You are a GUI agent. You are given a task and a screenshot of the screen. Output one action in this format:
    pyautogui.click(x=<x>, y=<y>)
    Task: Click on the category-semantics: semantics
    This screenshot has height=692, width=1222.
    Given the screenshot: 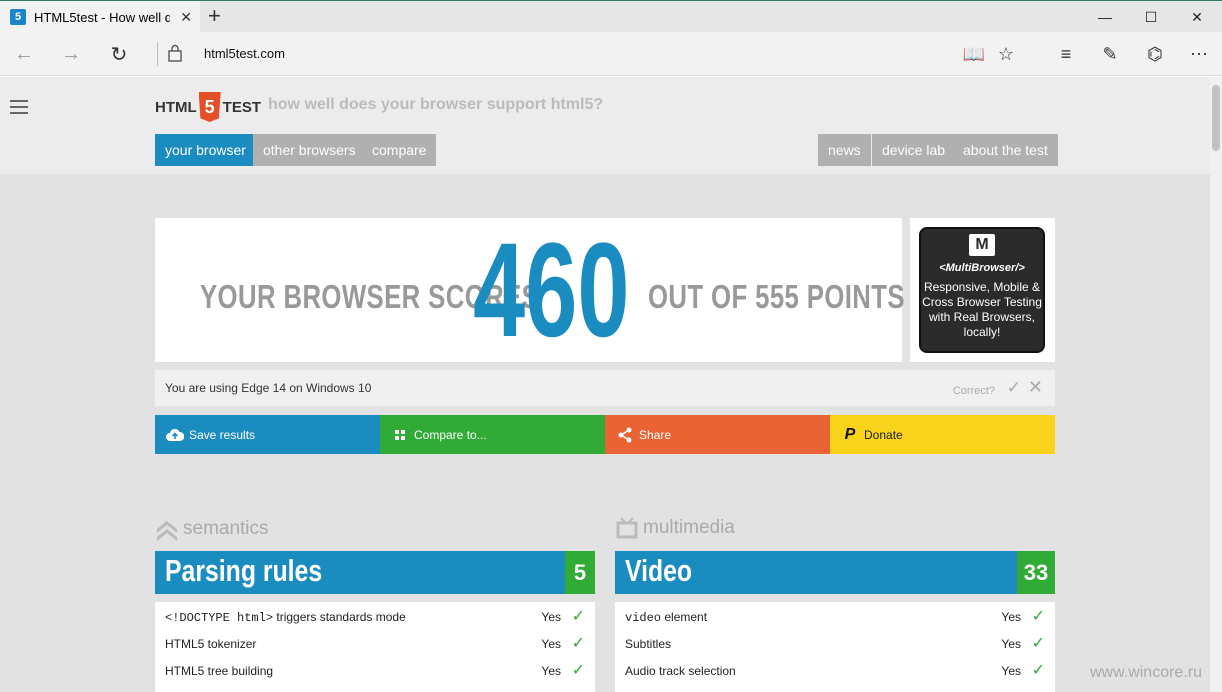 What is the action you would take?
    pyautogui.click(x=212, y=529)
    